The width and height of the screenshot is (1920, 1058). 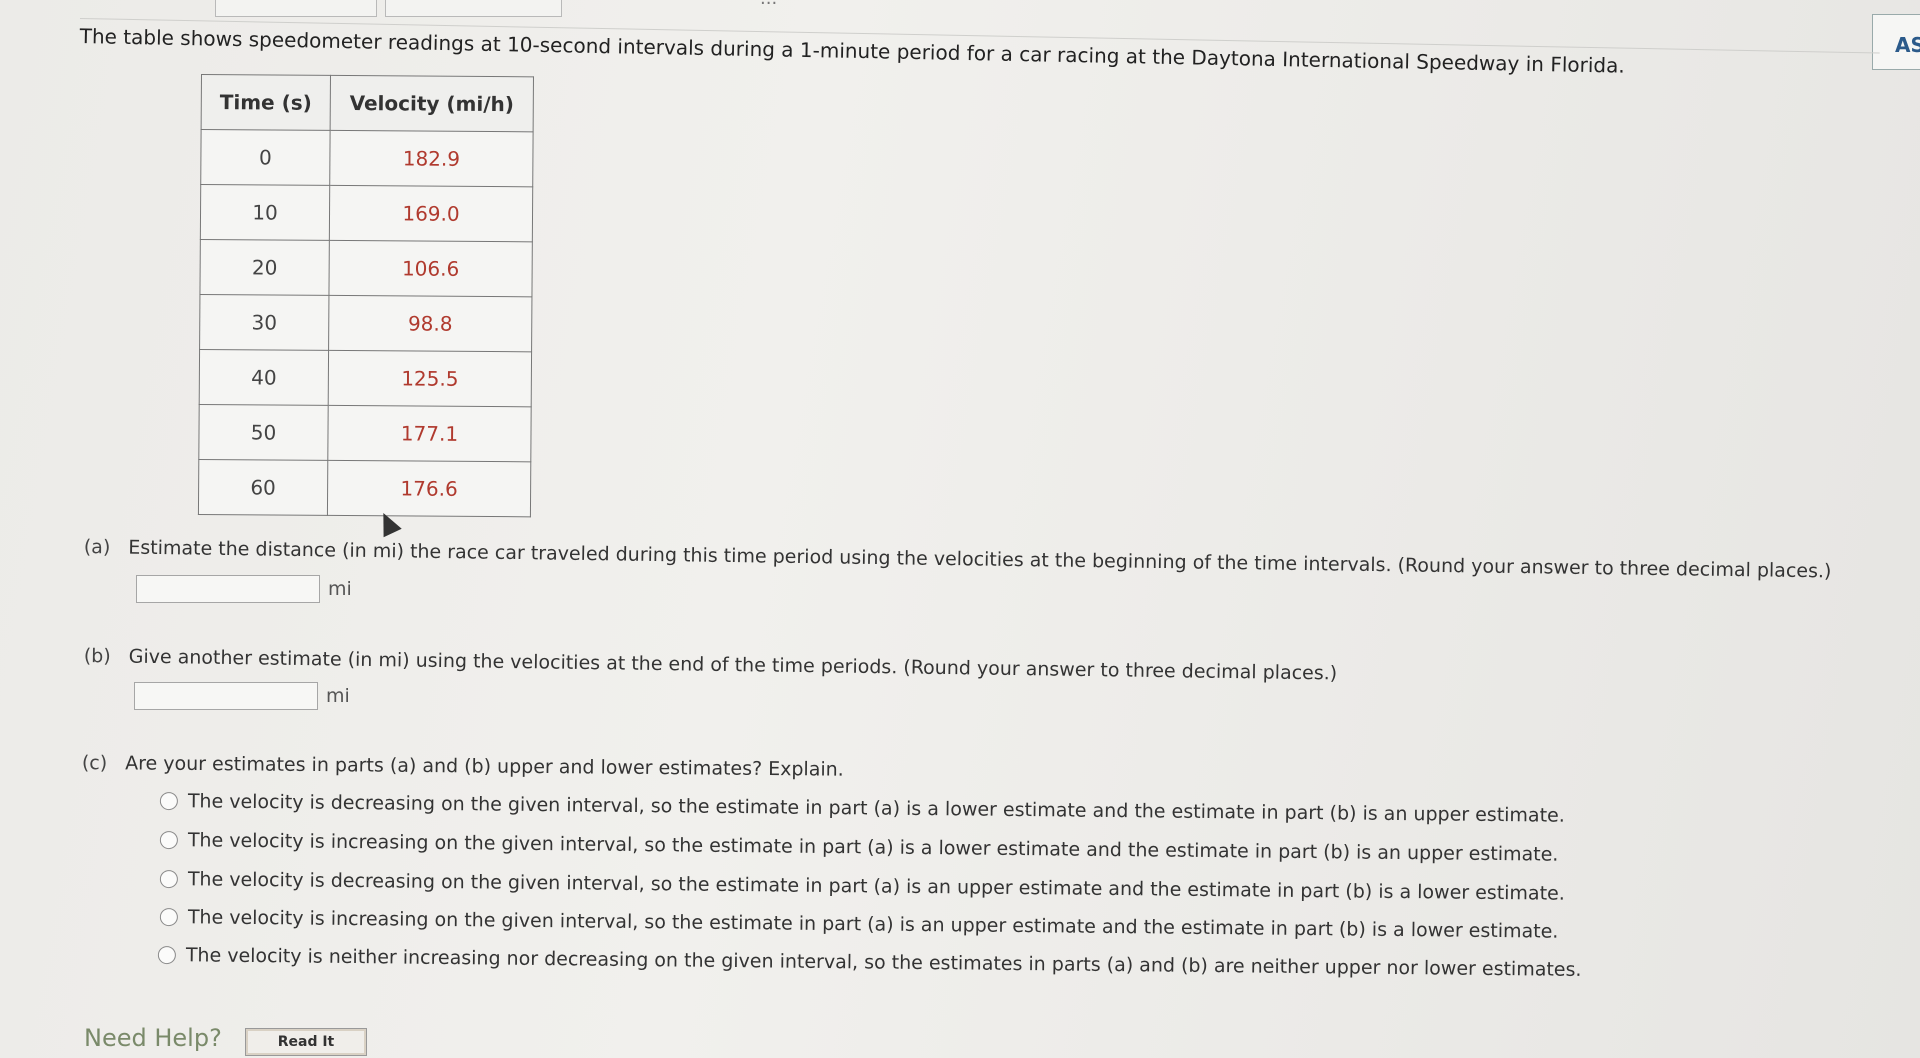 I want to click on part-b-answer: mi, so click(x=242, y=696).